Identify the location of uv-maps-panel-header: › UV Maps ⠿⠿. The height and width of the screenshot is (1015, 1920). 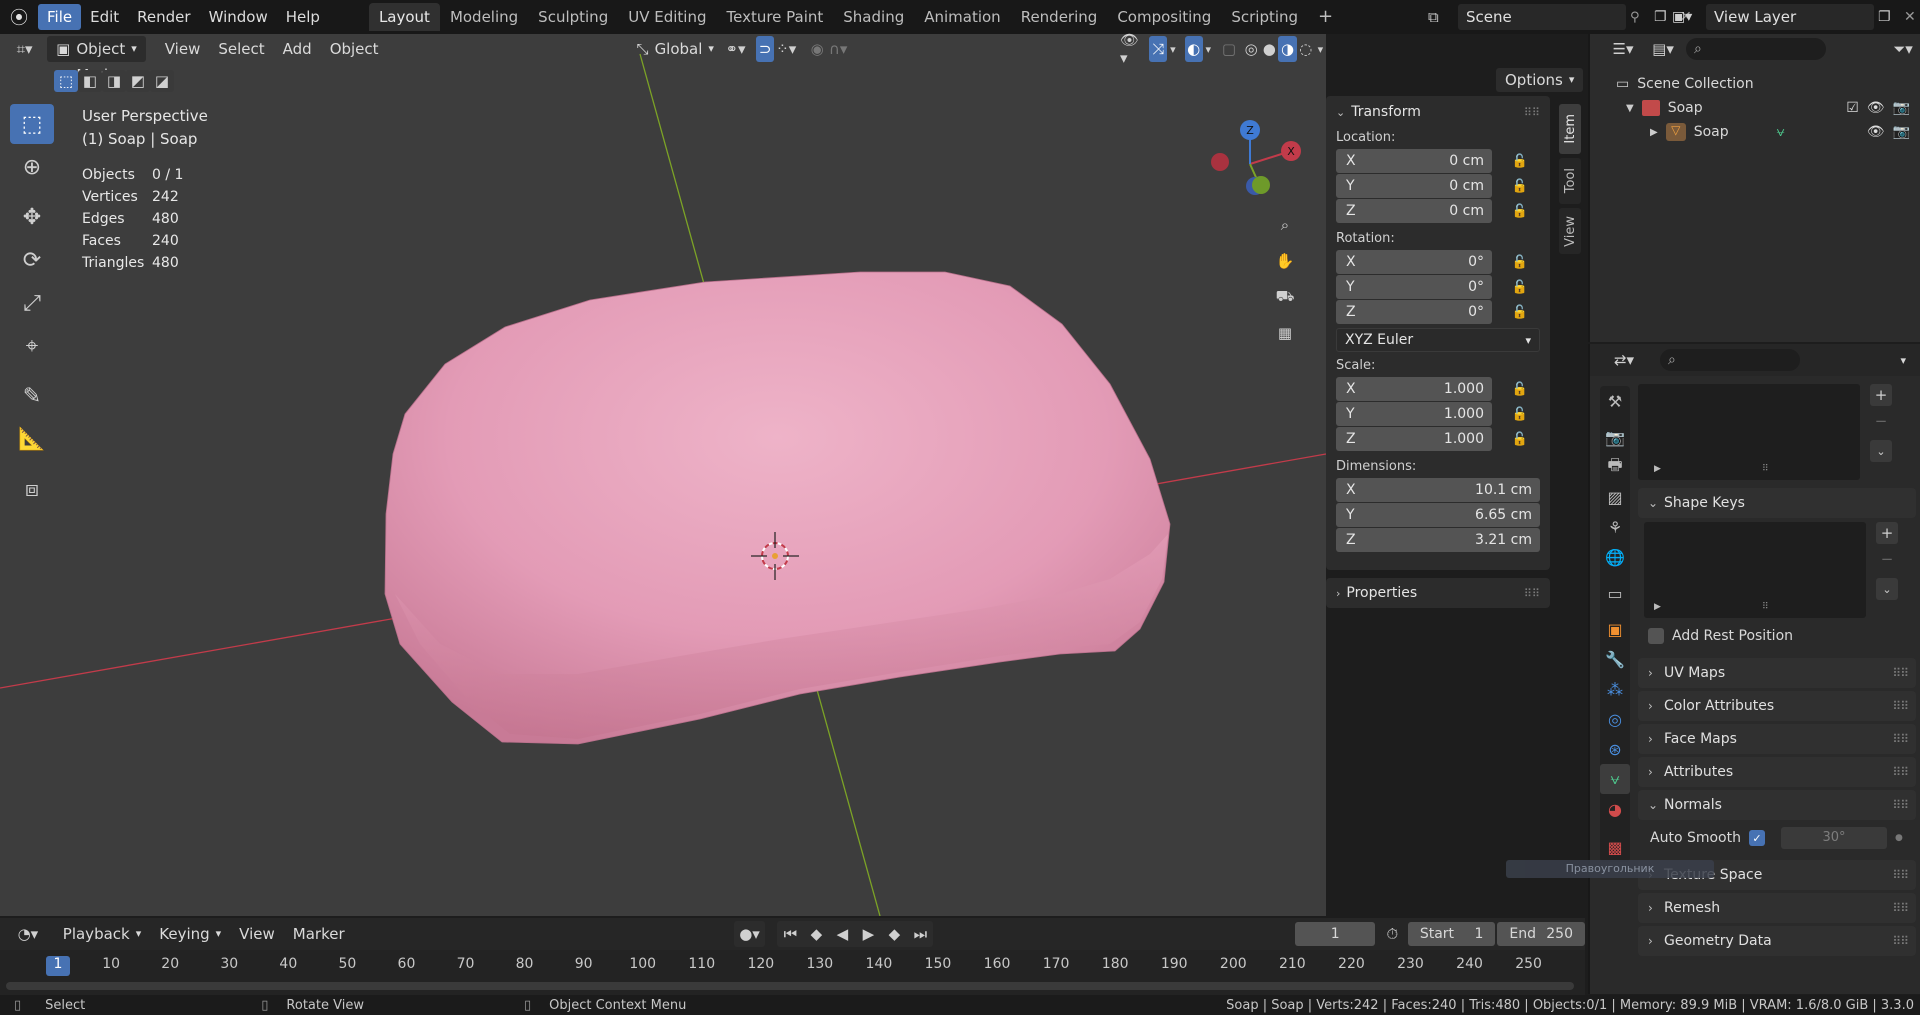
(1777, 673).